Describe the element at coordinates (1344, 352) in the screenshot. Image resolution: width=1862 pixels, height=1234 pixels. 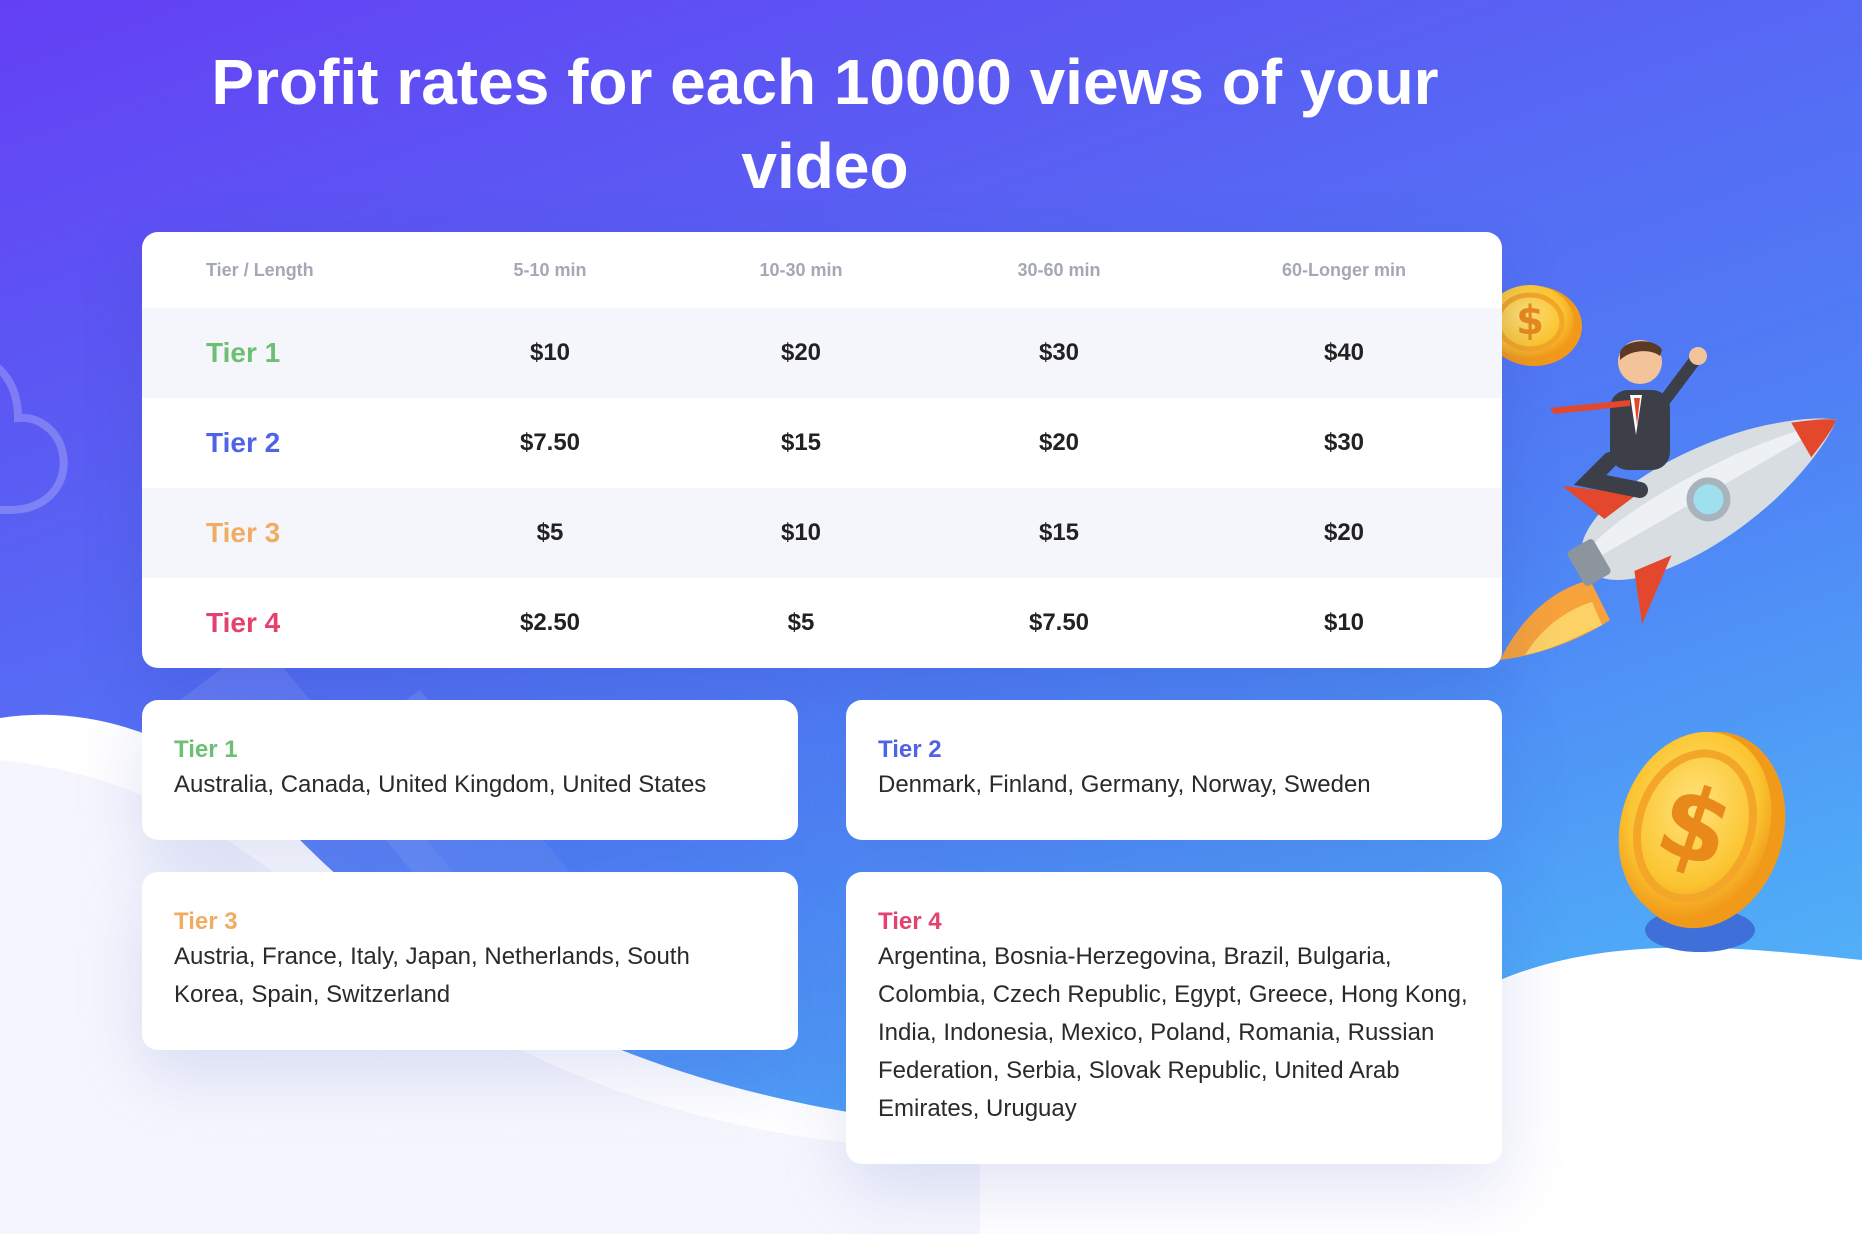
I see `table-cell: $40` at that location.